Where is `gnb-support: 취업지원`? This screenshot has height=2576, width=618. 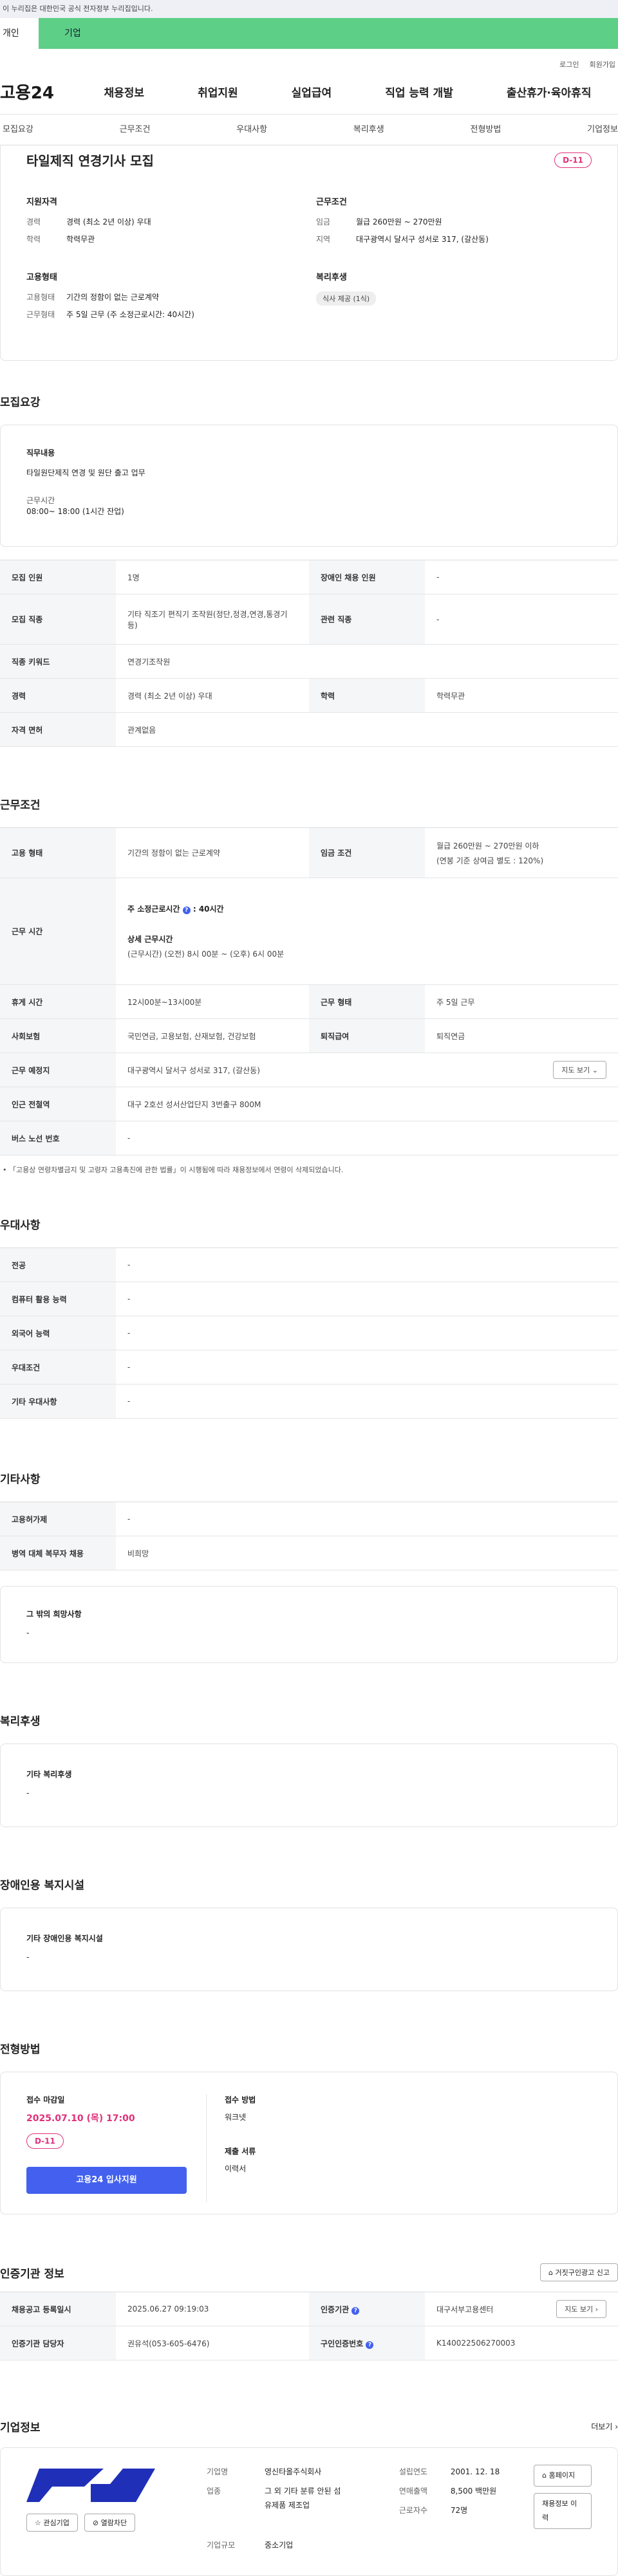
gnb-support: 취업지원 is located at coordinates (218, 92).